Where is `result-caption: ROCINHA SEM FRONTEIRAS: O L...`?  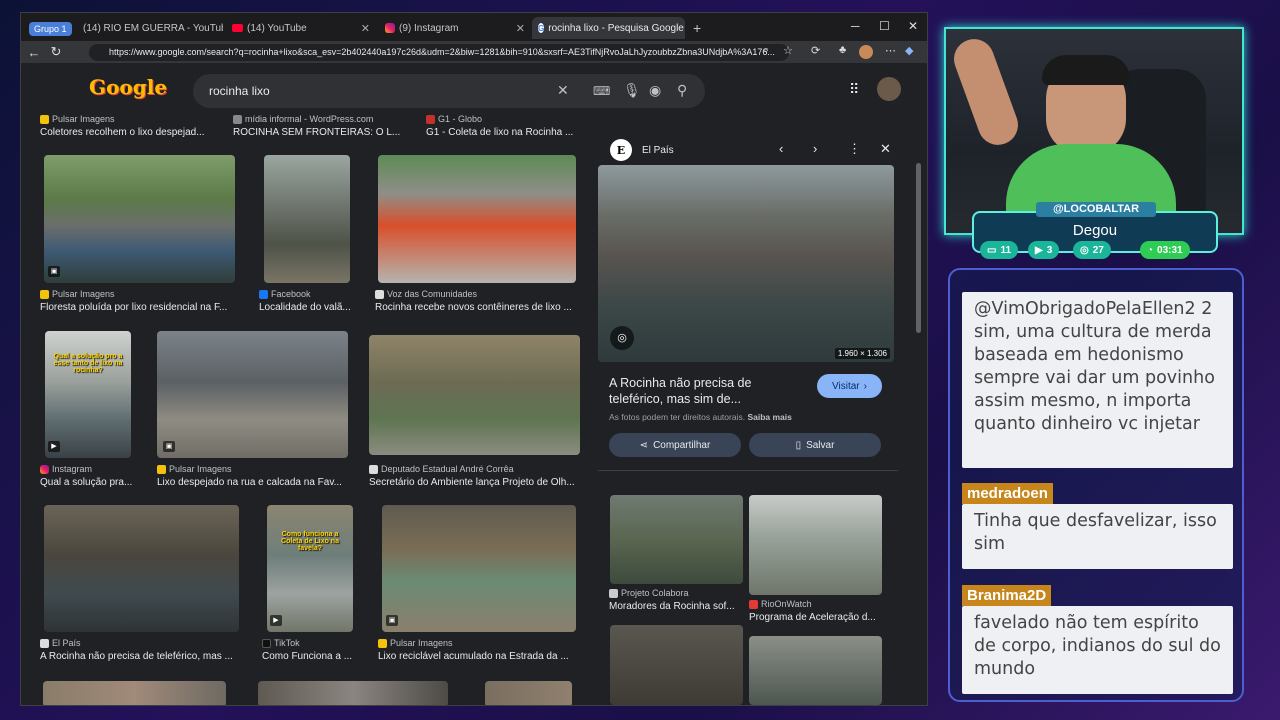
result-caption: ROCINHA SEM FRONTEIRAS: O L... is located at coordinates (320, 132).